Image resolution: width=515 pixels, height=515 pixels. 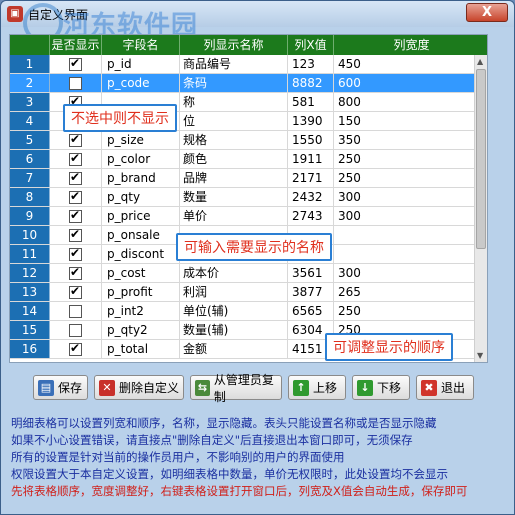 What do you see at coordinates (141, 45) in the screenshot?
I see `header-field-name: 字段名` at bounding box center [141, 45].